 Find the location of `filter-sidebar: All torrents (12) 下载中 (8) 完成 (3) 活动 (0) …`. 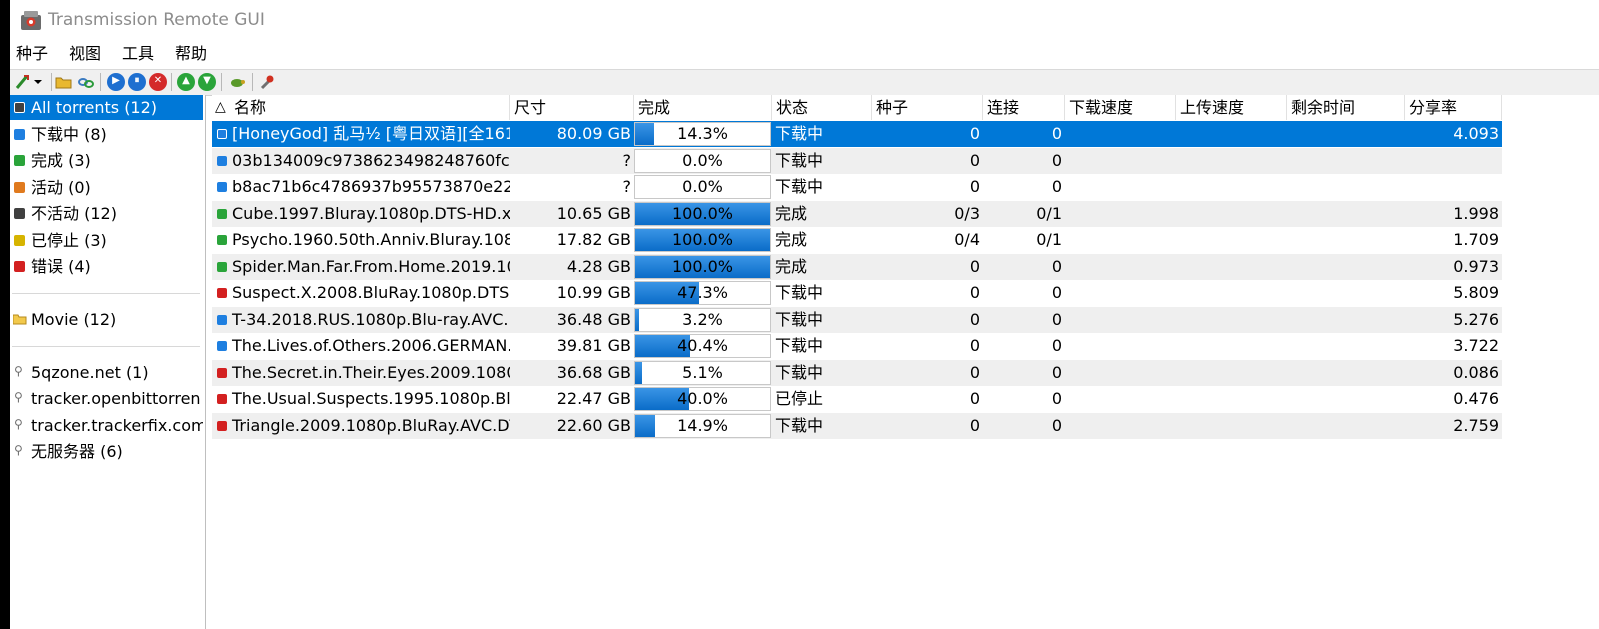

filter-sidebar: All torrents (12) 下载中 (8) 完成 (3) 活动 (0) … is located at coordinates (108, 362).